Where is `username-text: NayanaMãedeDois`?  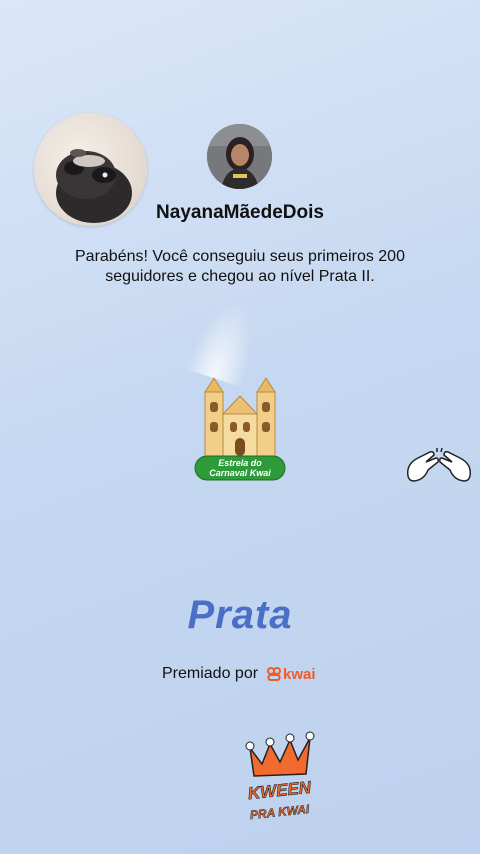
username-text: NayanaMãedeDois is located at coordinates (240, 212).